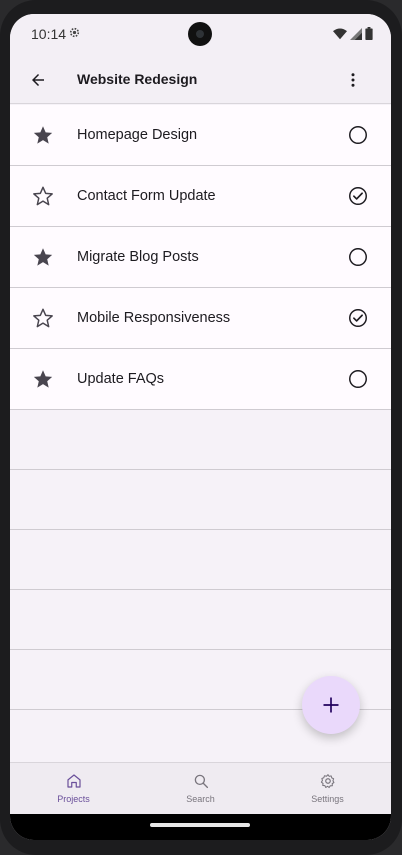 This screenshot has height=855, width=402. Describe the element at coordinates (74, 32) in the screenshot. I see `settings-notification-icon` at that location.